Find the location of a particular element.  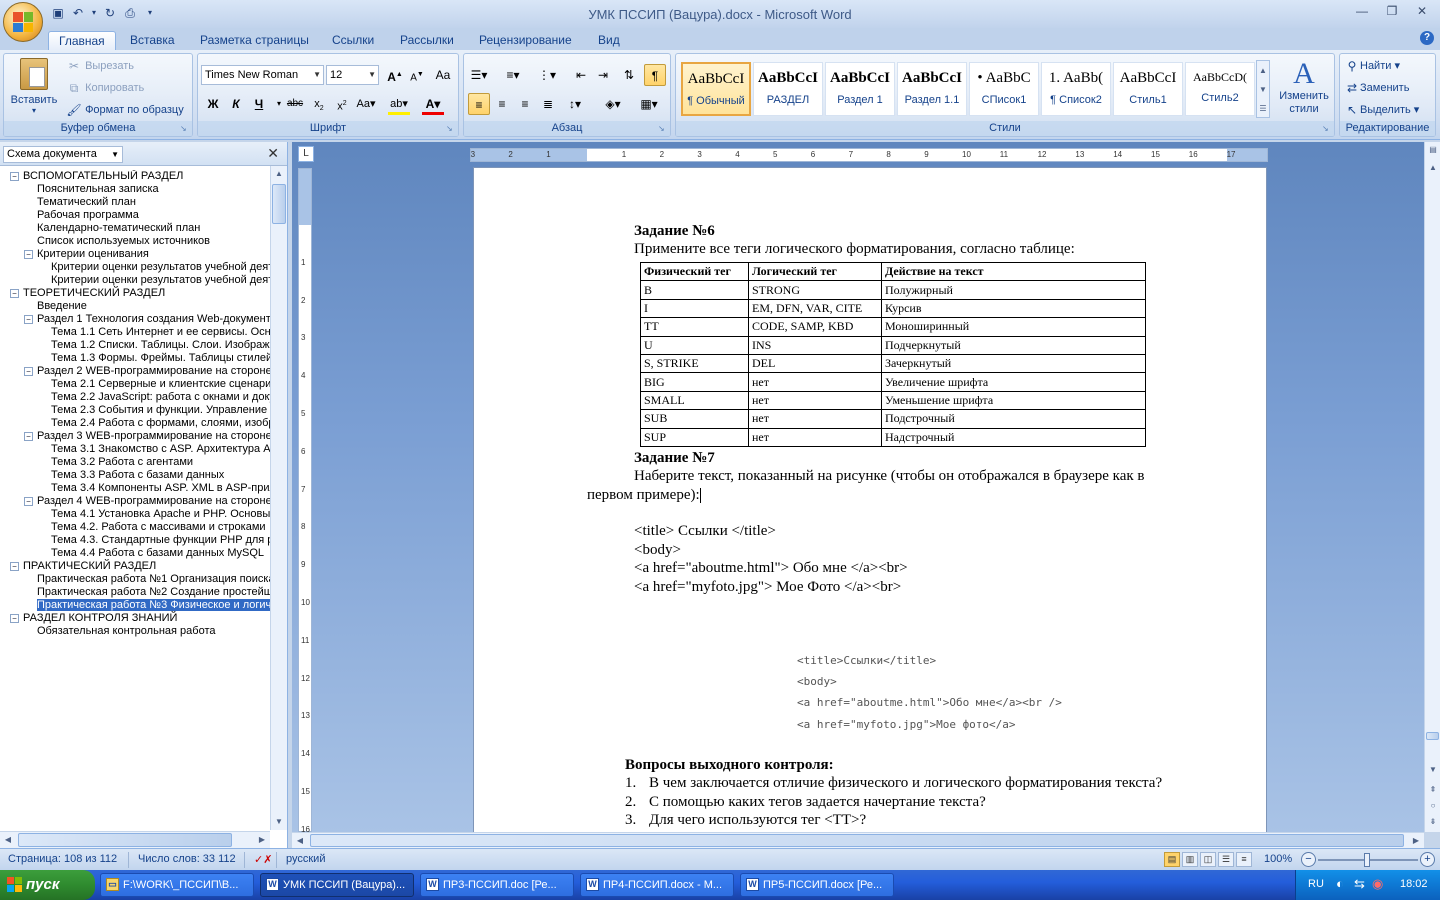

page-indicator: Страница: 108 из 112 is located at coordinates (62, 859).